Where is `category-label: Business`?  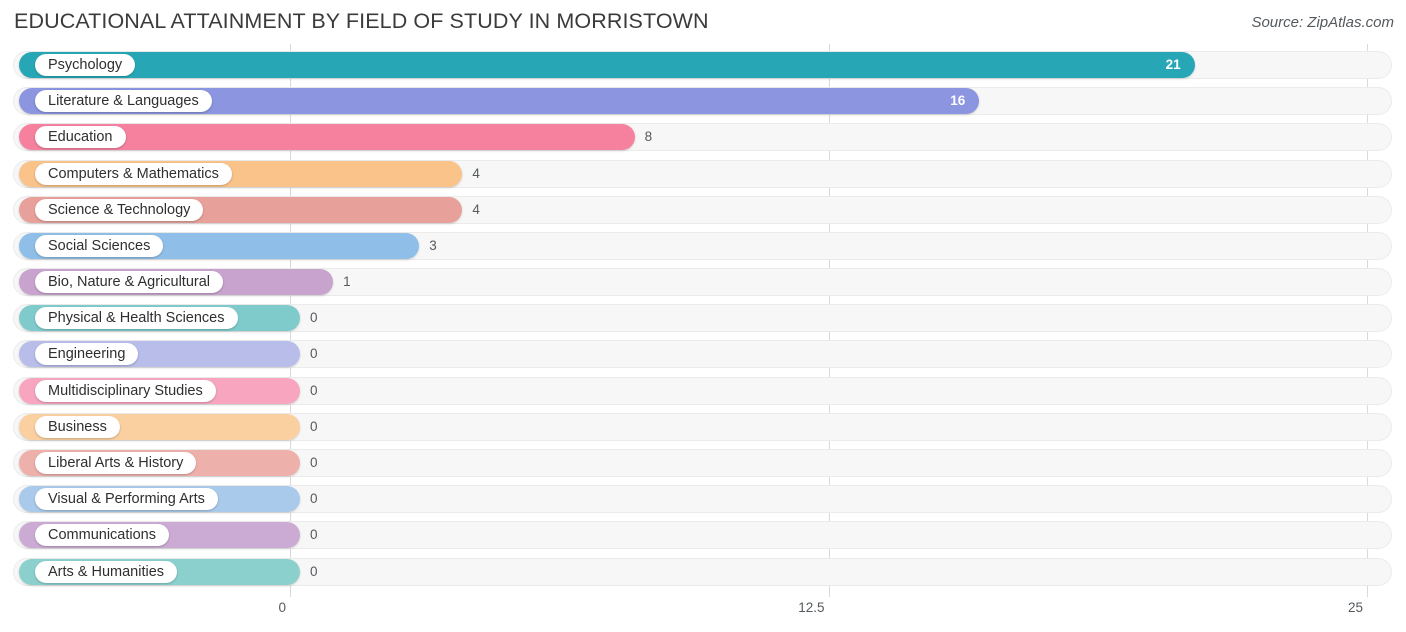
category-label: Business is located at coordinates (77, 426).